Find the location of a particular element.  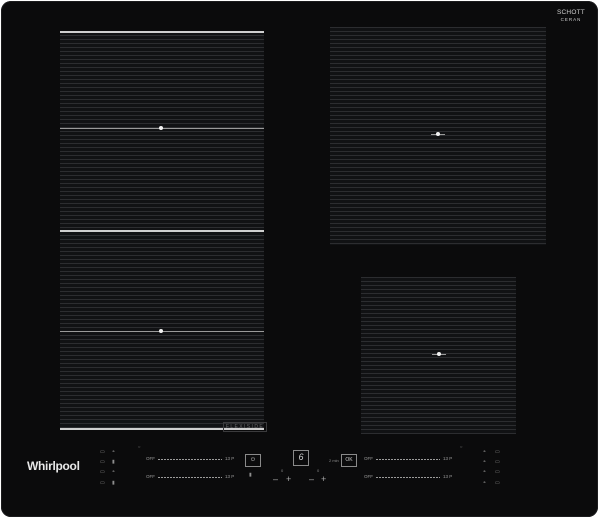

glass-brand: SCHOTT CERAN is located at coordinates (571, 15).